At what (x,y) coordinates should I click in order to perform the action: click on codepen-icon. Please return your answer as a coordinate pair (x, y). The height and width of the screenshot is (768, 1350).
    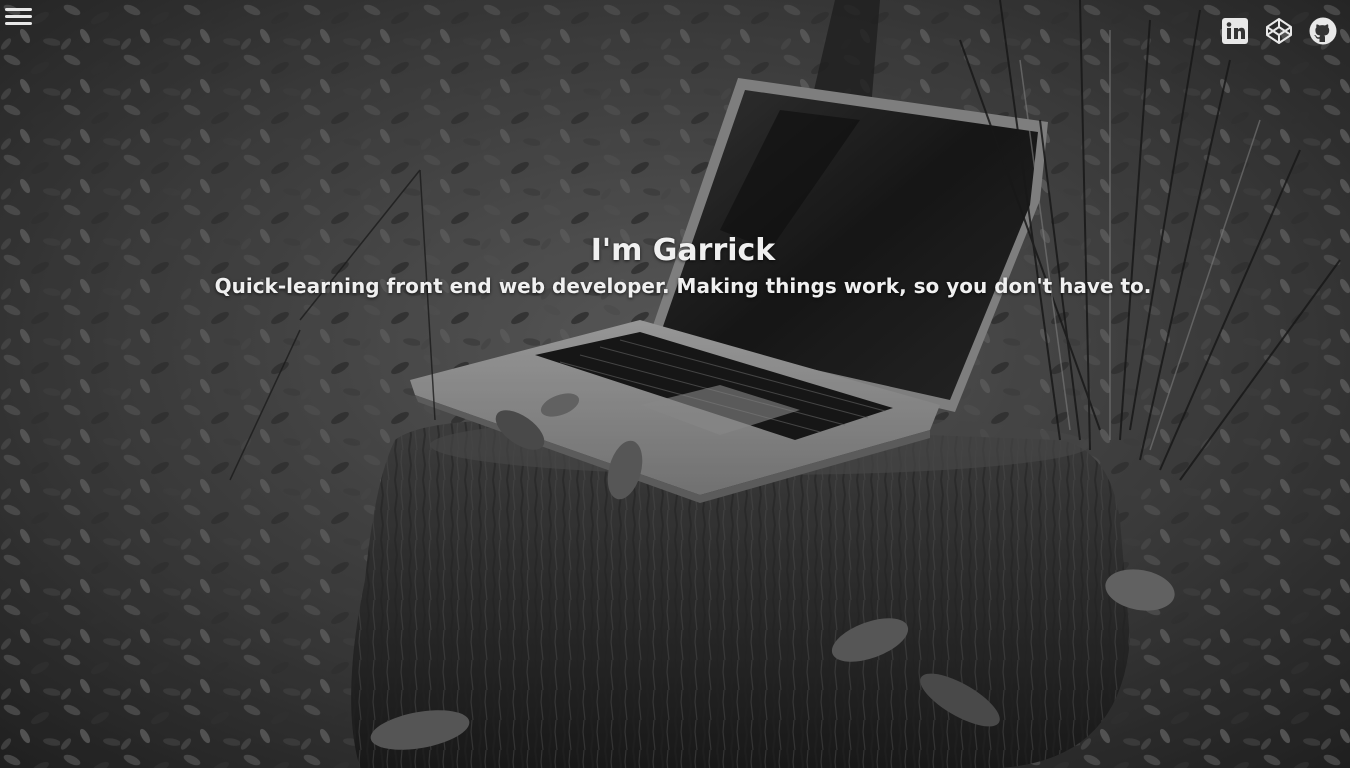
    Looking at the image, I should click on (1279, 31).